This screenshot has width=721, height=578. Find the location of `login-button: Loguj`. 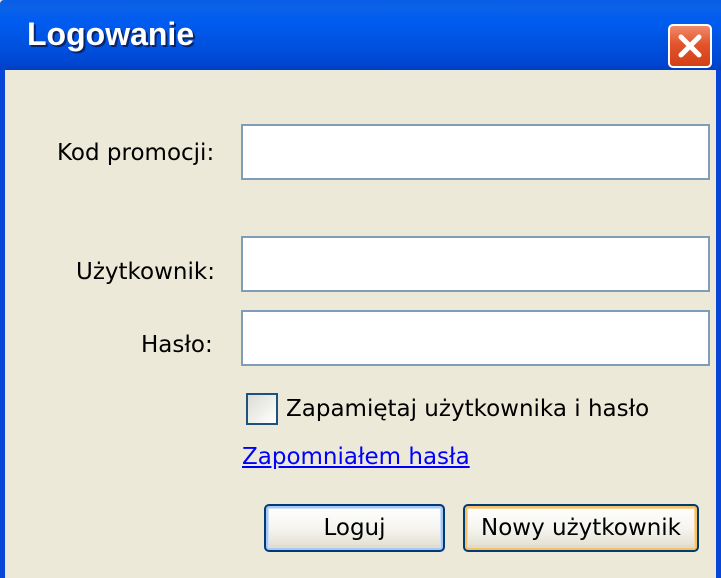

login-button: Loguj is located at coordinates (354, 528).